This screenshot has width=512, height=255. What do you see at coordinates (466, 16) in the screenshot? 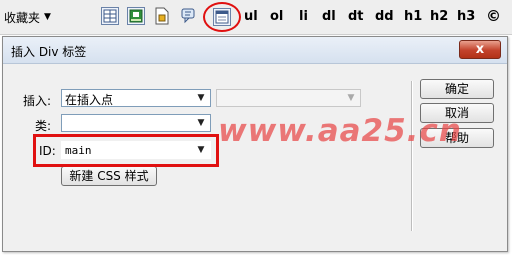
I see `h3-button: h3` at bounding box center [466, 16].